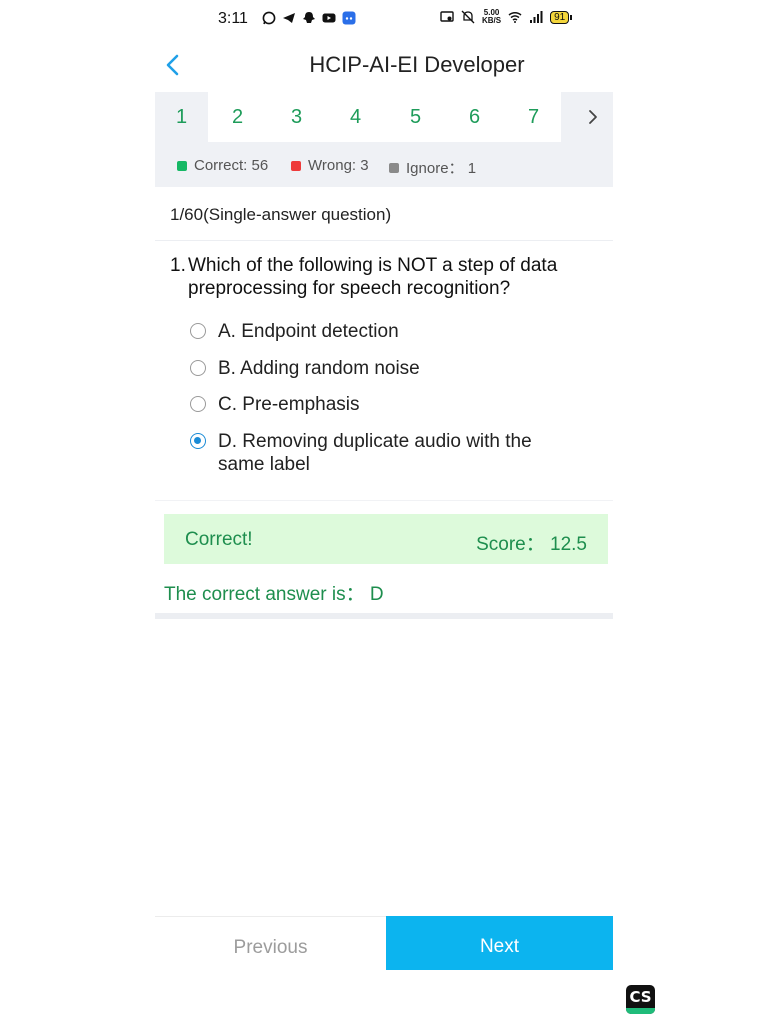  What do you see at coordinates (219, 539) in the screenshot?
I see `result-status: Correct!` at bounding box center [219, 539].